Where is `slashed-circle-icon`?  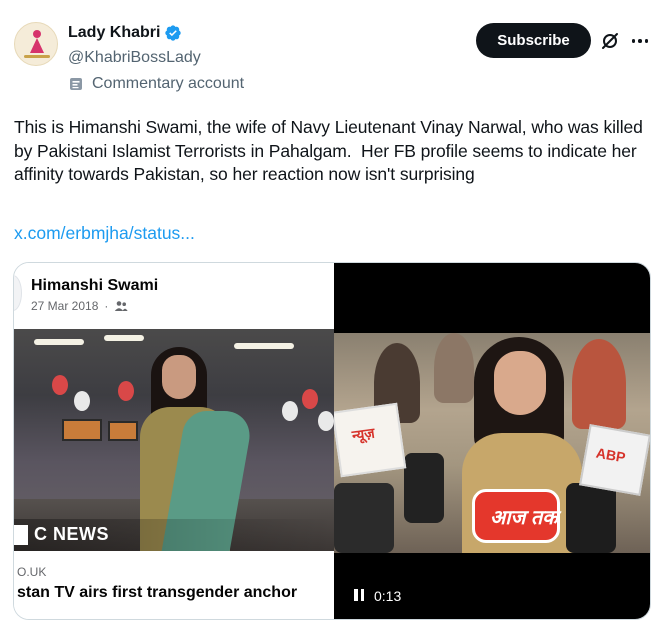
slashed-circle-icon is located at coordinates (610, 41).